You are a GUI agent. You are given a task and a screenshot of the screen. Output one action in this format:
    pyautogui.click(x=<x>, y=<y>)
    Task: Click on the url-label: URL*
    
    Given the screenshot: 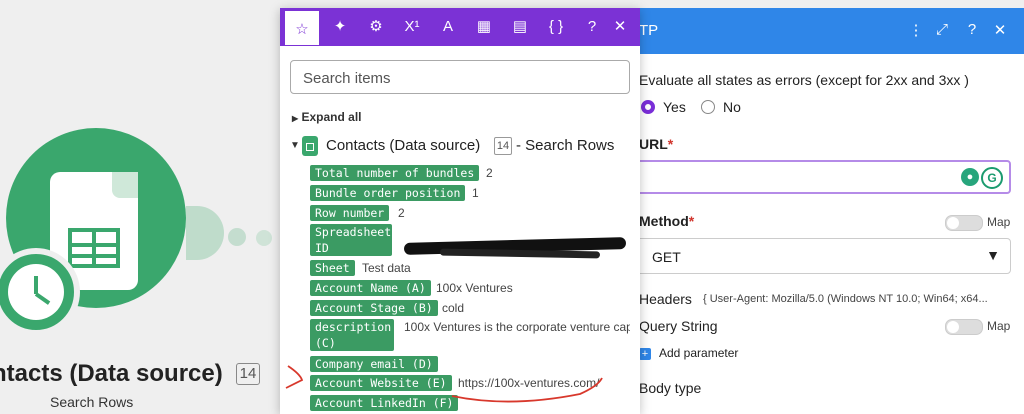 What is the action you would take?
    pyautogui.click(x=656, y=144)
    